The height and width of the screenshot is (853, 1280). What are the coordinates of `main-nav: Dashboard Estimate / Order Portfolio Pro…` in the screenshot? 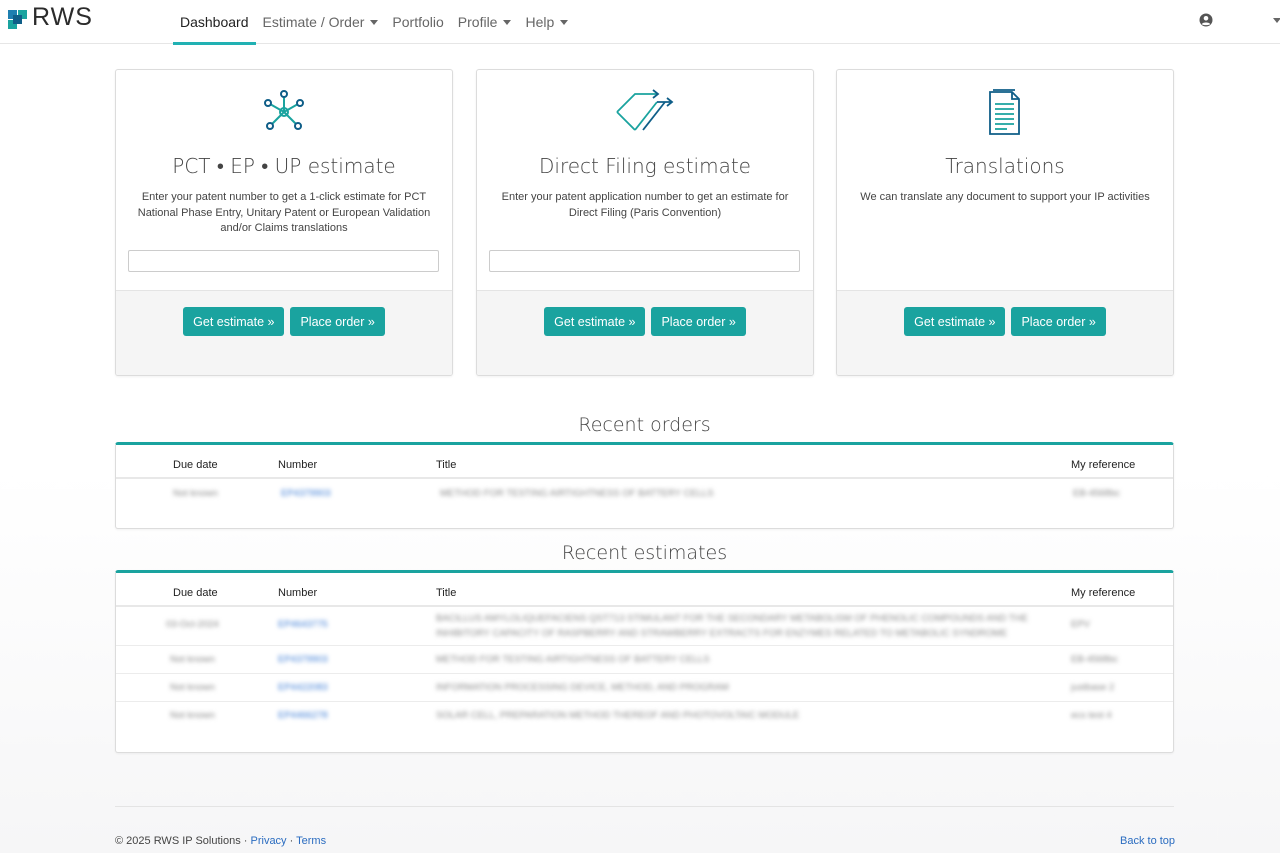 It's located at (374, 22).